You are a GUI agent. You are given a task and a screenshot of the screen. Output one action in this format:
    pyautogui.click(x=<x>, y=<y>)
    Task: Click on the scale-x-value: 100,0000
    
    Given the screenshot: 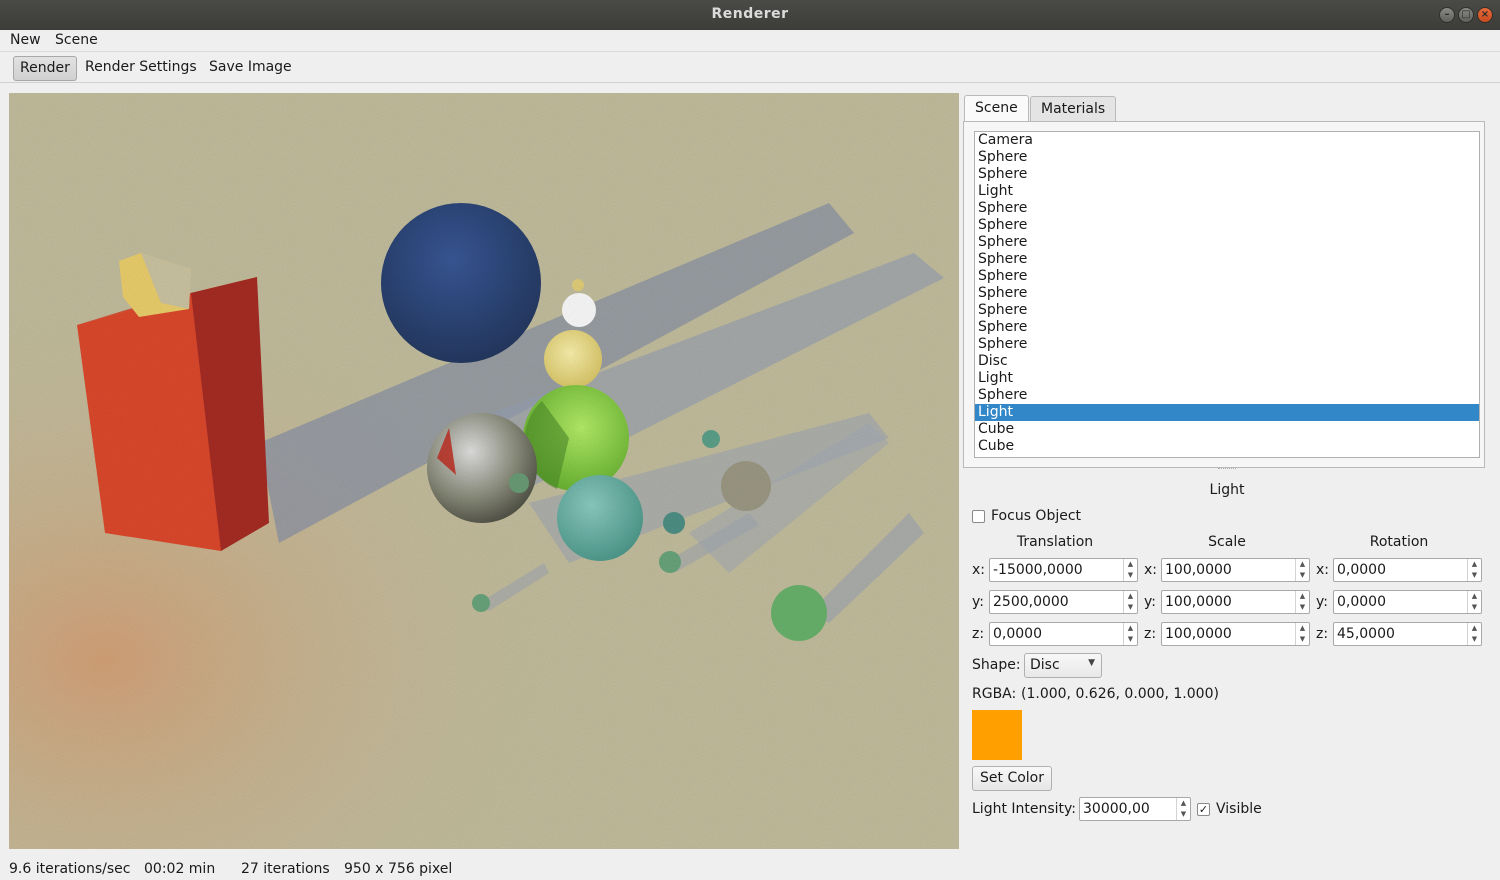 What is the action you would take?
    pyautogui.click(x=1198, y=570)
    